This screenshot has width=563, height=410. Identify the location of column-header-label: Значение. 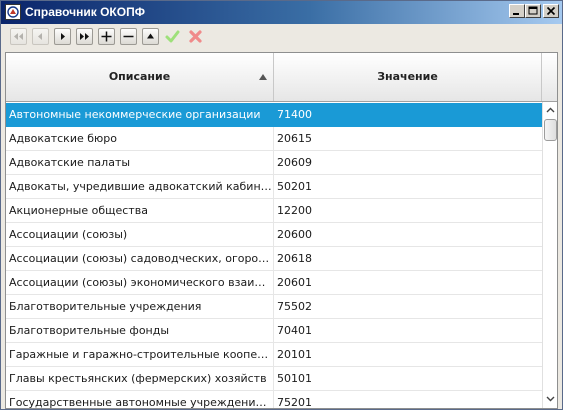
(407, 76).